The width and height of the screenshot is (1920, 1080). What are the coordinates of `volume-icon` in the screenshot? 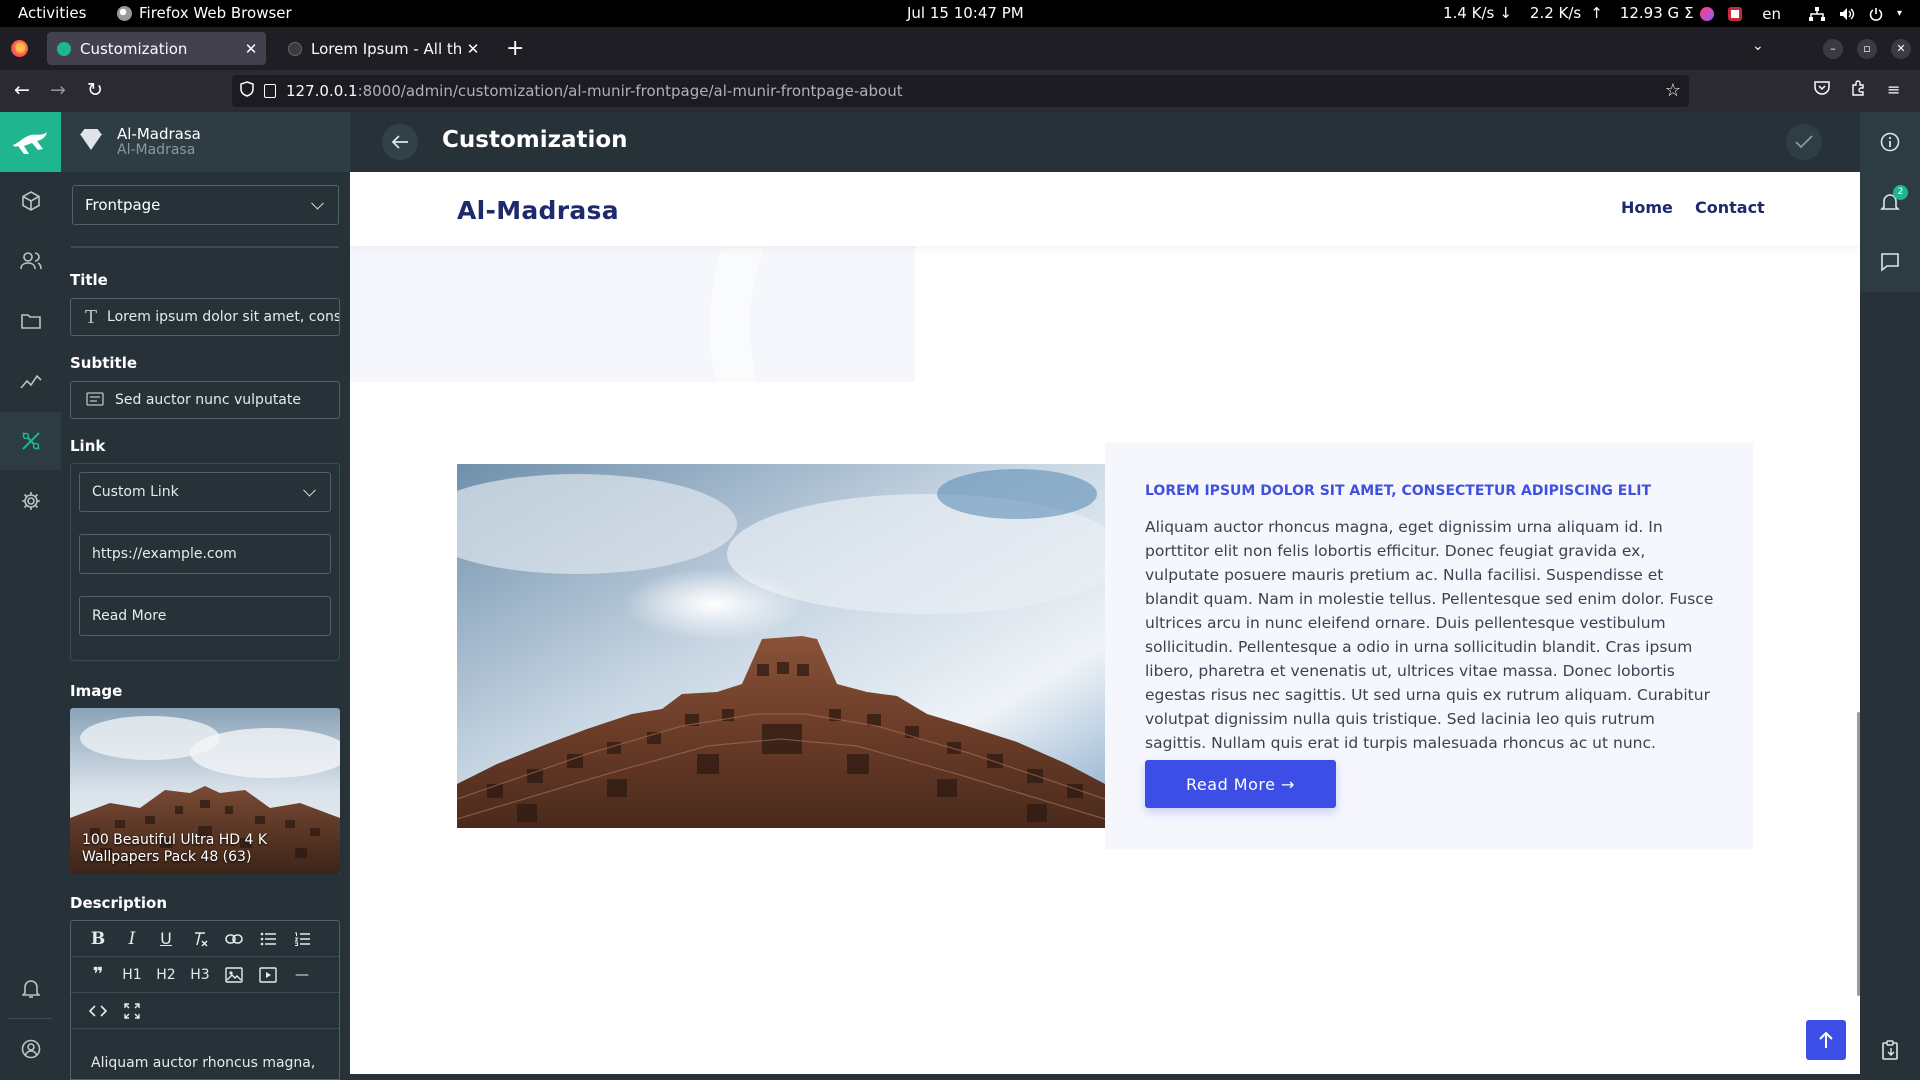 It's located at (1847, 14).